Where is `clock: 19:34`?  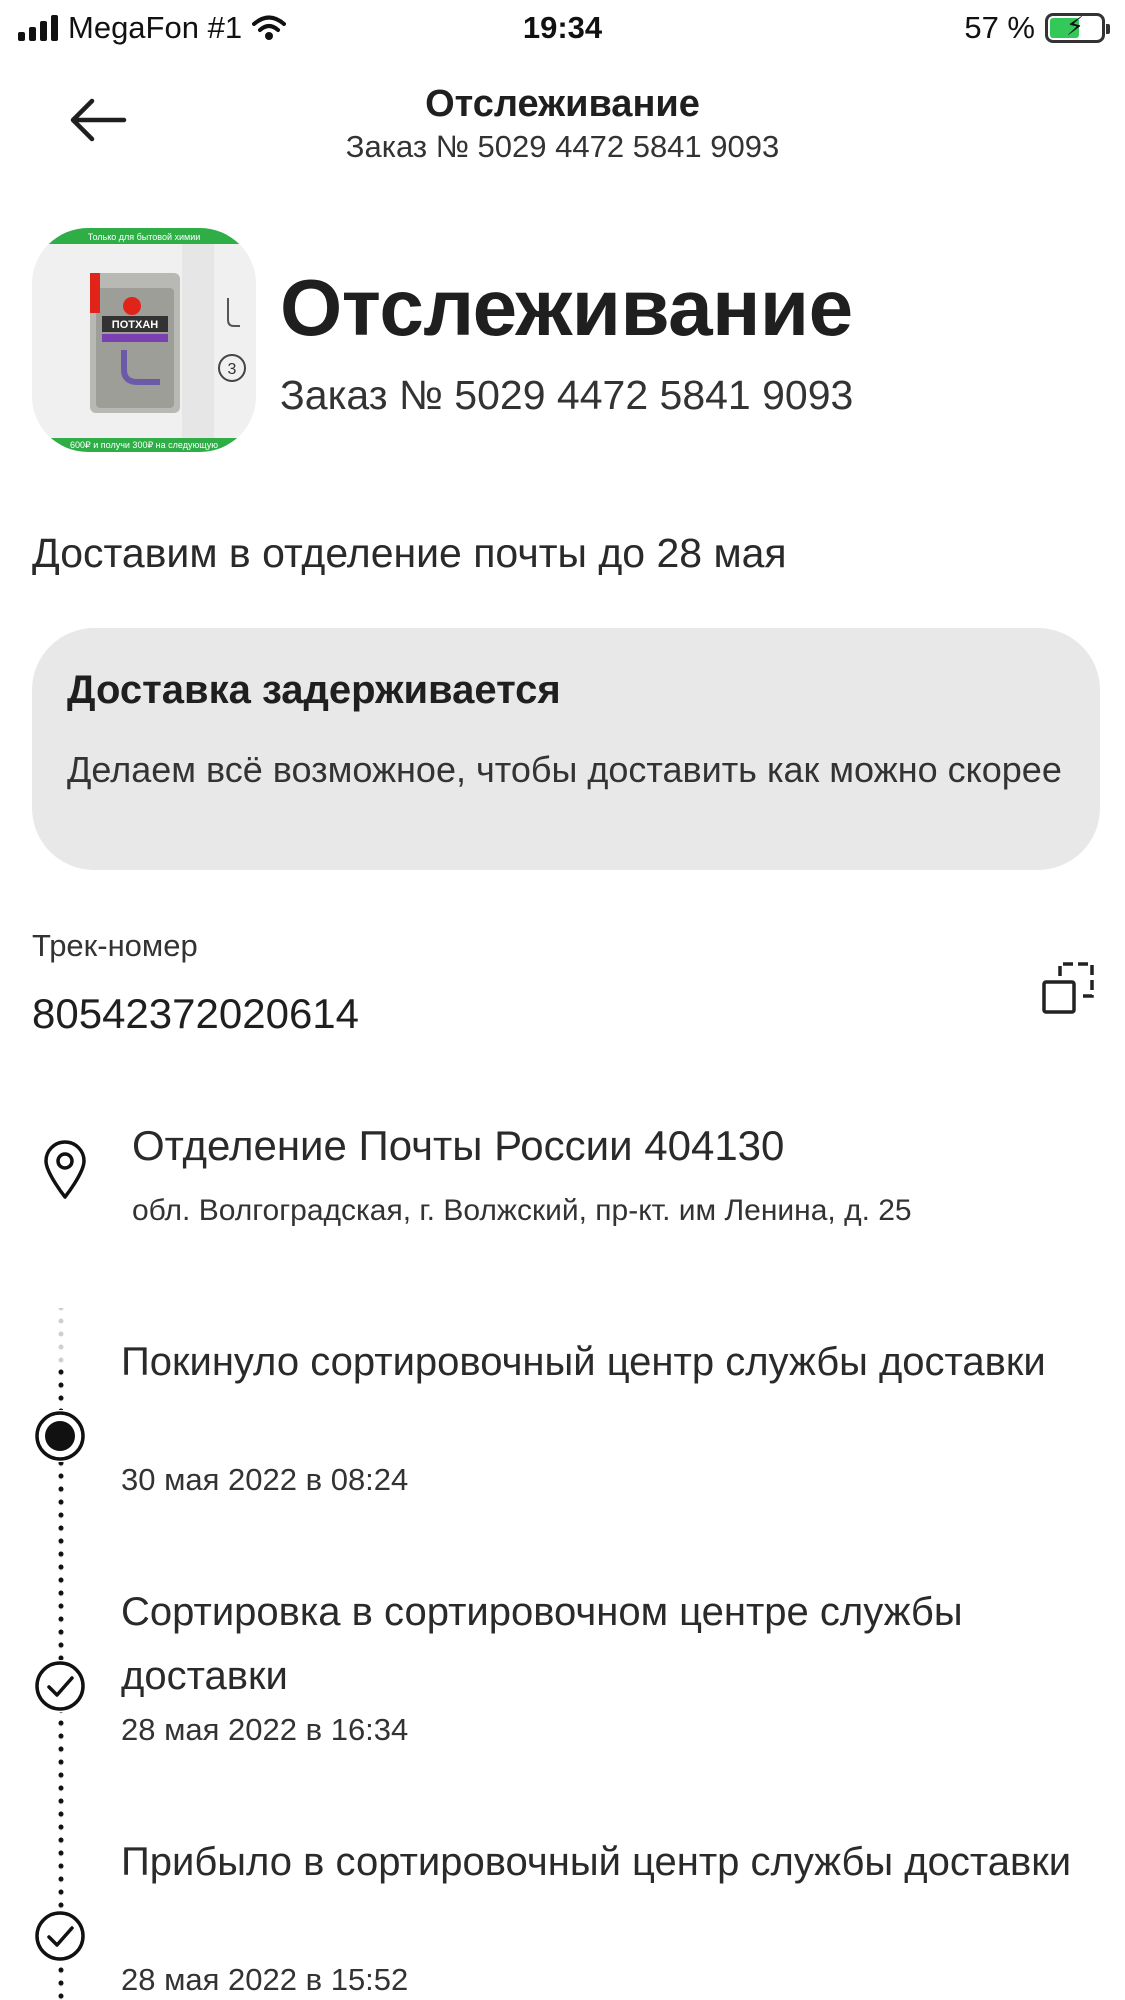
clock: 19:34 is located at coordinates (562, 27).